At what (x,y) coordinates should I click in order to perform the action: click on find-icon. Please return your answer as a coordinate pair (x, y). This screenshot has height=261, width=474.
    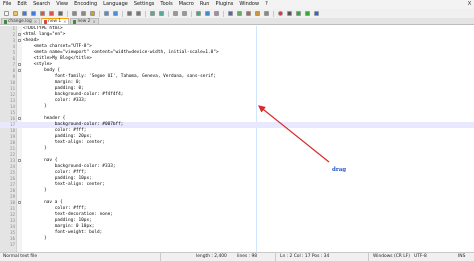
    Looking at the image, I should click on (129, 13).